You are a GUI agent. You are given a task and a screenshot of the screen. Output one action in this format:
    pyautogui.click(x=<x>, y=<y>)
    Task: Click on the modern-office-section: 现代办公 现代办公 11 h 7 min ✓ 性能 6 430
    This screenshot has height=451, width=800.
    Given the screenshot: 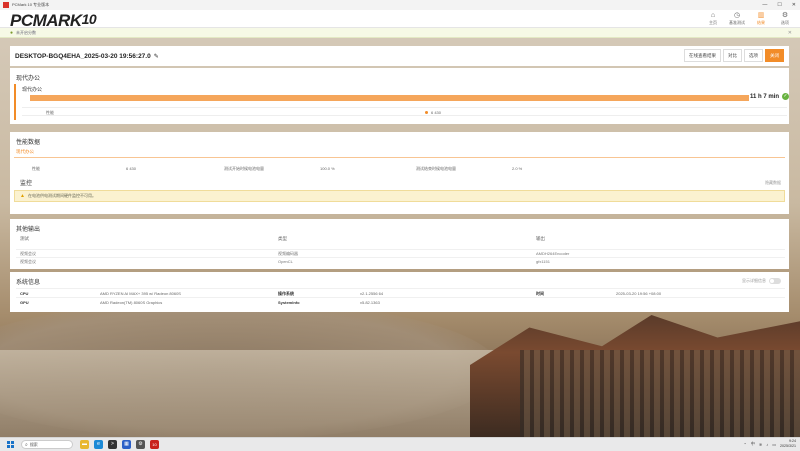 What is the action you would take?
    pyautogui.click(x=399, y=96)
    